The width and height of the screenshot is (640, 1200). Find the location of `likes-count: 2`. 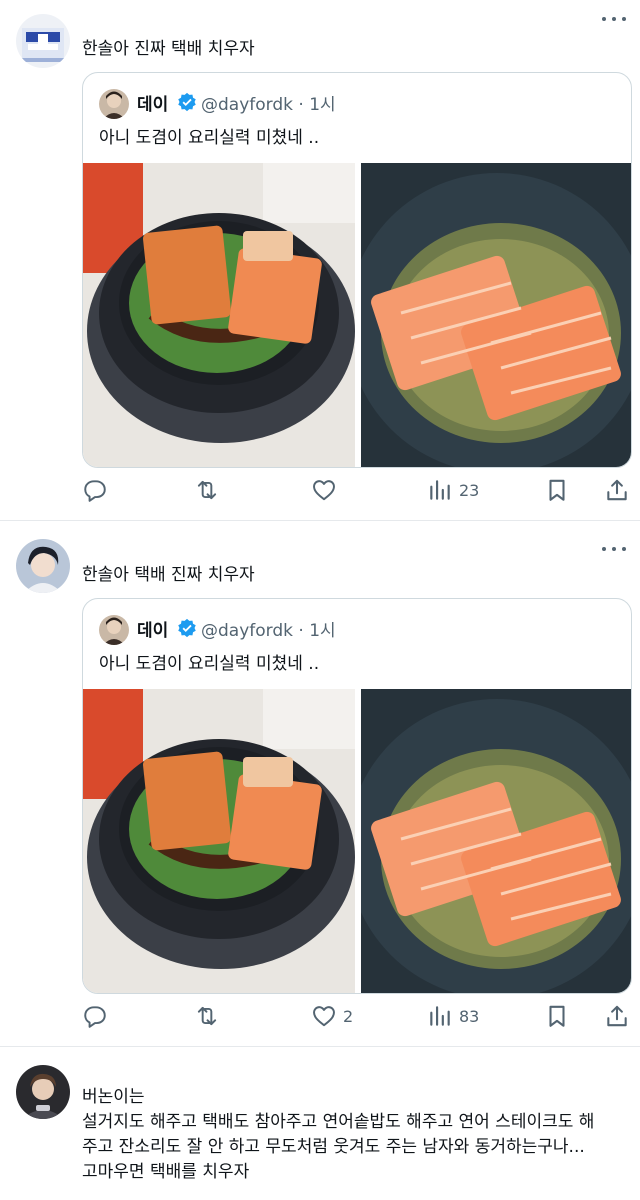

likes-count: 2 is located at coordinates (348, 1016).